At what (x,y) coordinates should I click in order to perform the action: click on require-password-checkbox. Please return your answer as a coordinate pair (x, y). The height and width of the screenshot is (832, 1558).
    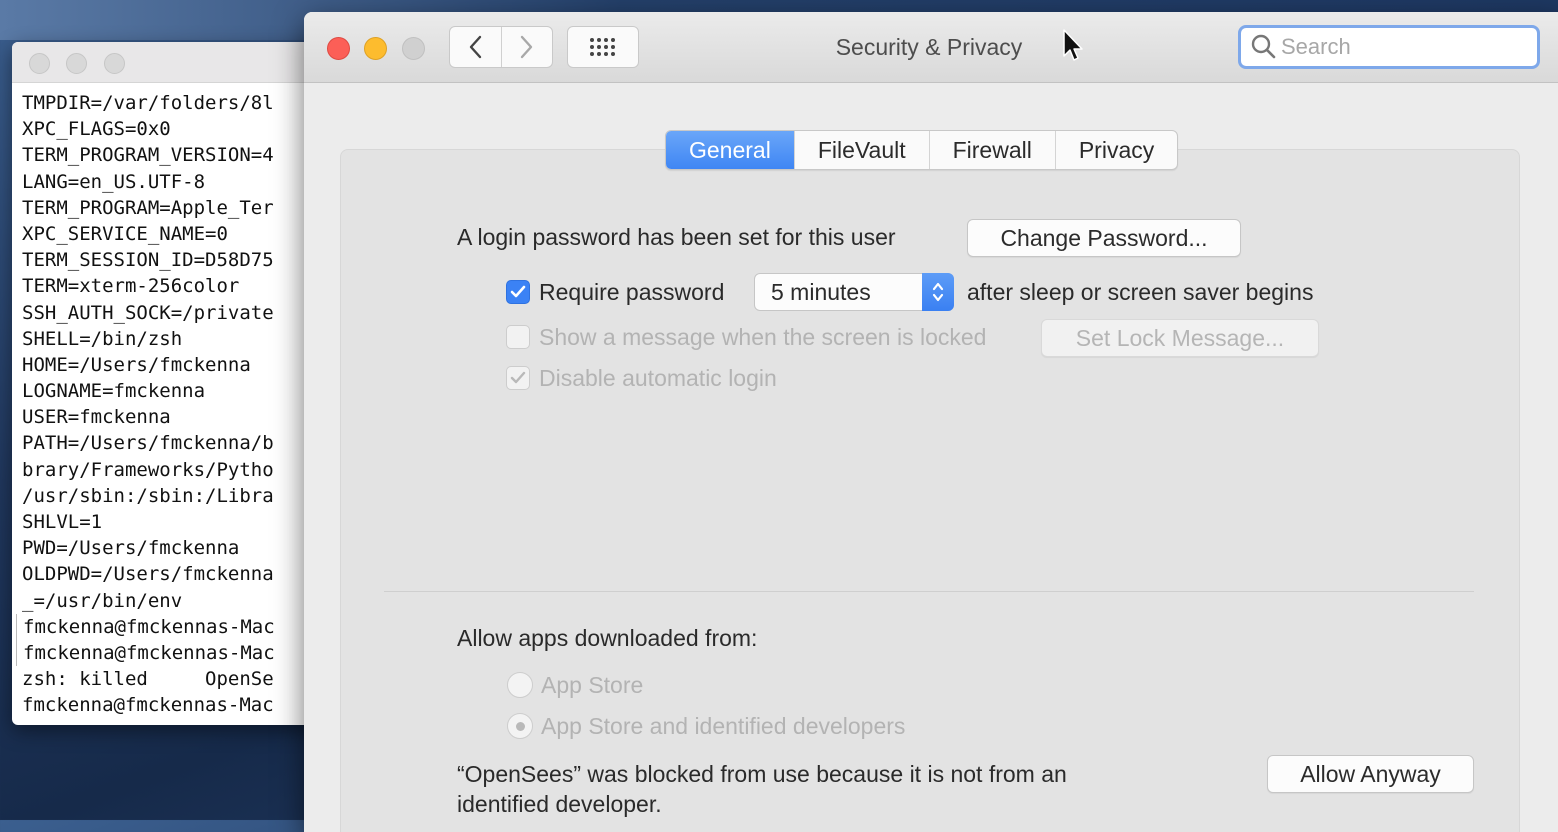
    Looking at the image, I should click on (518, 292).